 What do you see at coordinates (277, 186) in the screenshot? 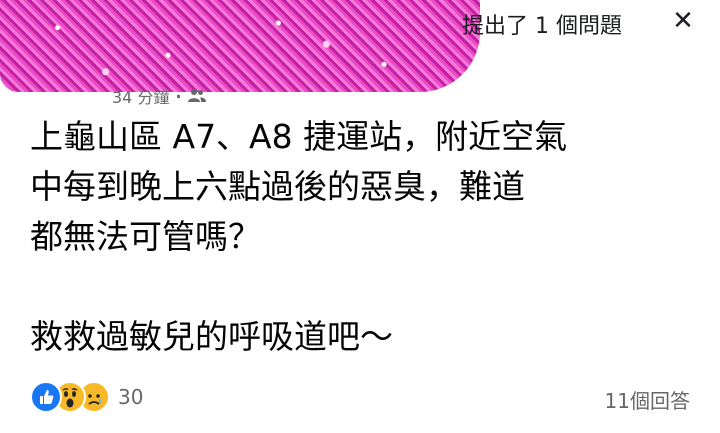
I see `post-line-2: 中每到晚上六點過後的惡臭，難道` at bounding box center [277, 186].